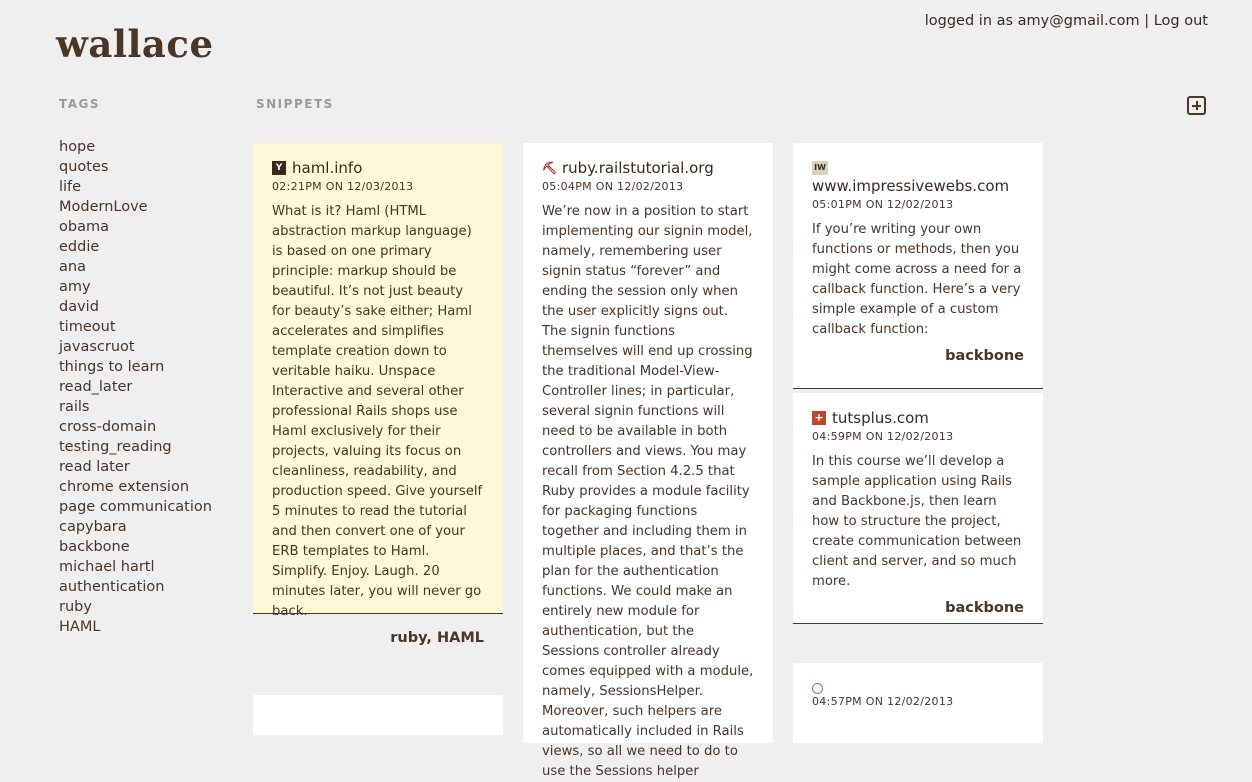  What do you see at coordinates (819, 418) in the screenshot?
I see `tutsplus-icon: +` at bounding box center [819, 418].